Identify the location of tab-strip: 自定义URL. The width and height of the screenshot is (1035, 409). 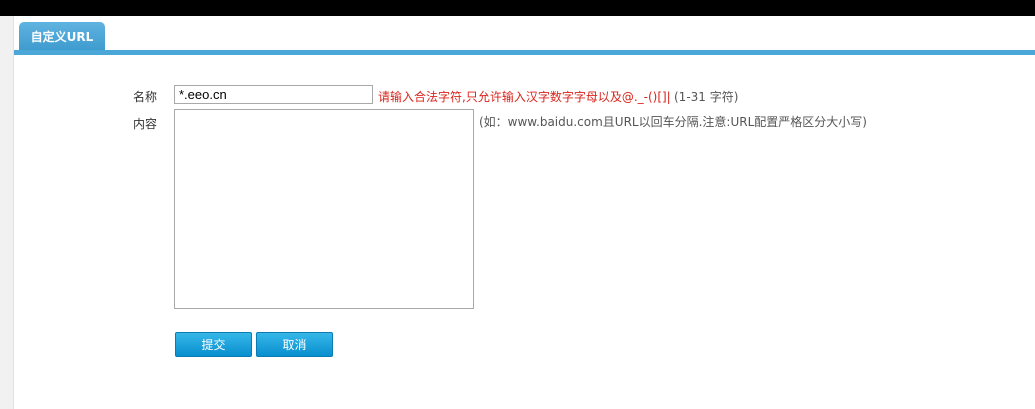
(524, 35).